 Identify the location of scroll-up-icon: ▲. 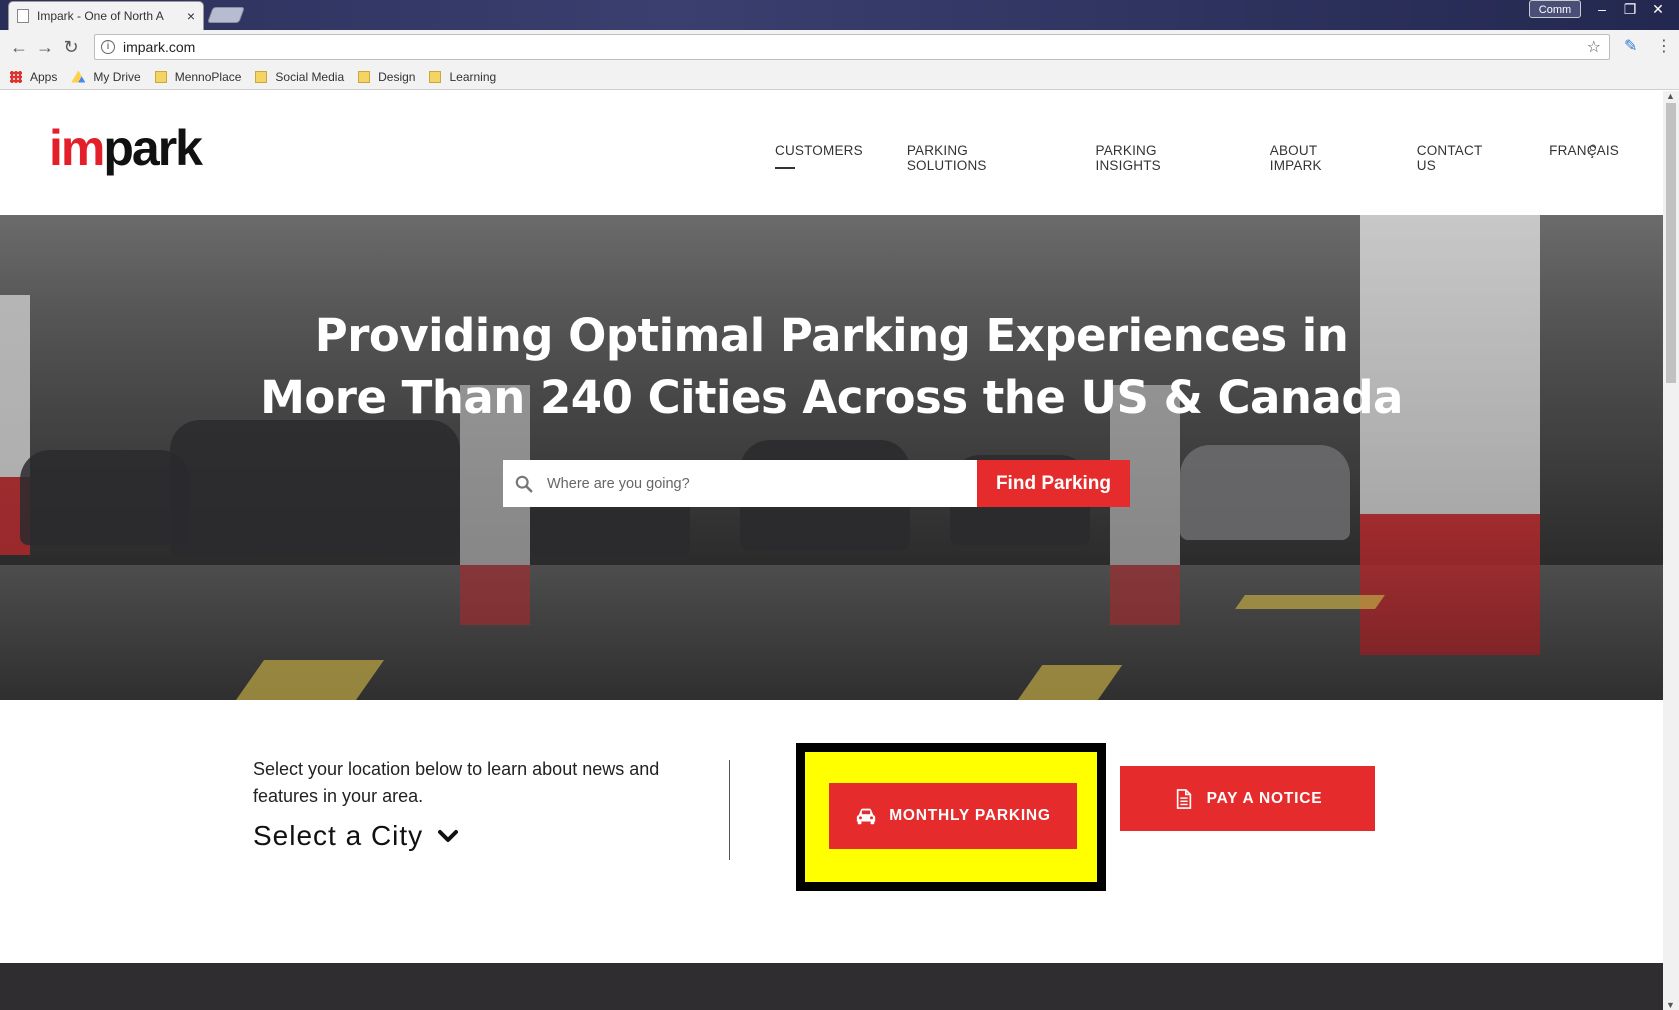
(1670, 96).